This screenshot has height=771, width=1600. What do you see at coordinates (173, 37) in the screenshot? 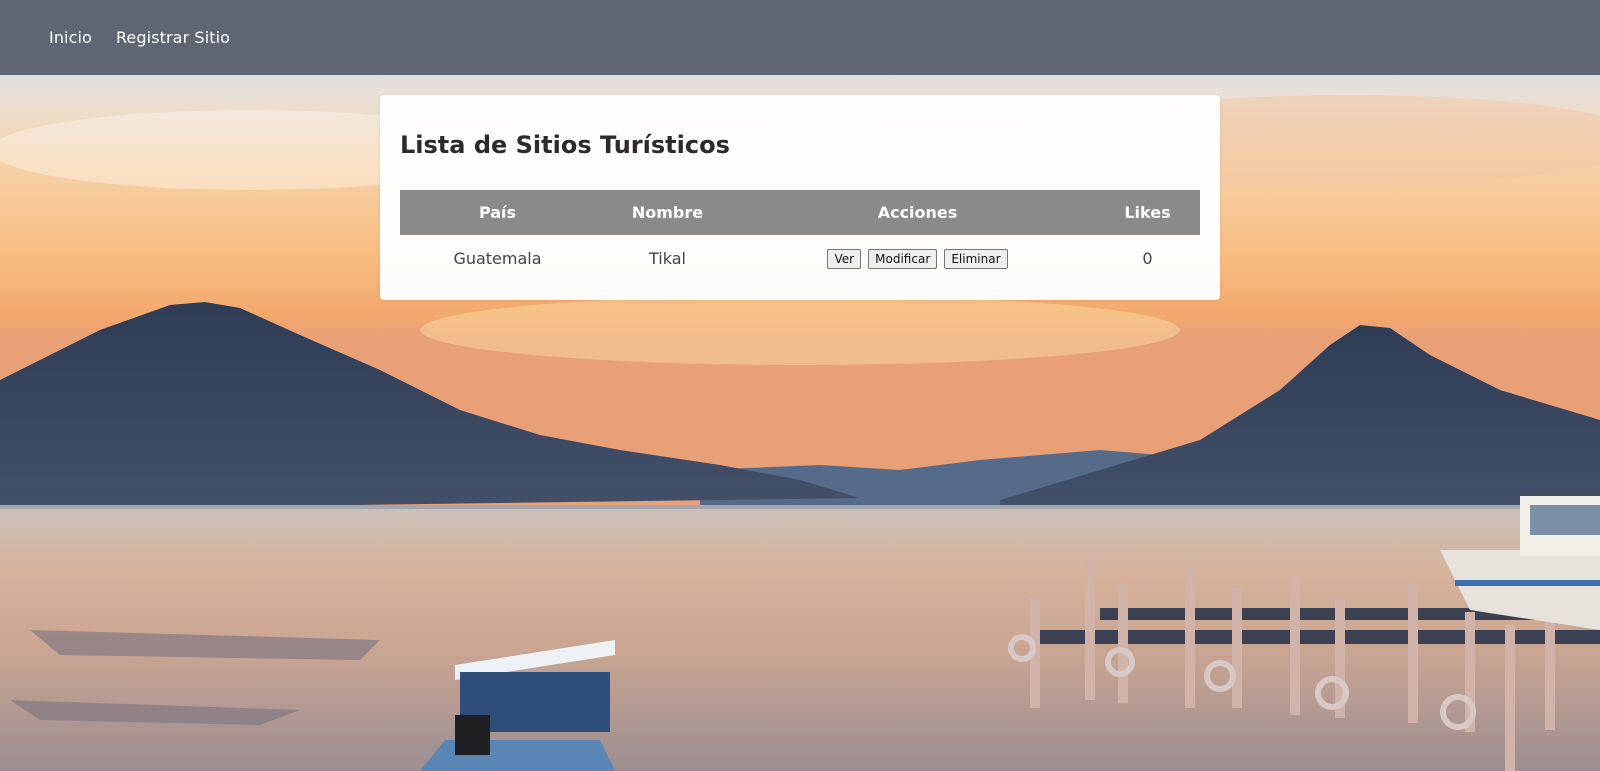
I see `nav-link-registrar-sitio: Registrar Sitio` at bounding box center [173, 37].